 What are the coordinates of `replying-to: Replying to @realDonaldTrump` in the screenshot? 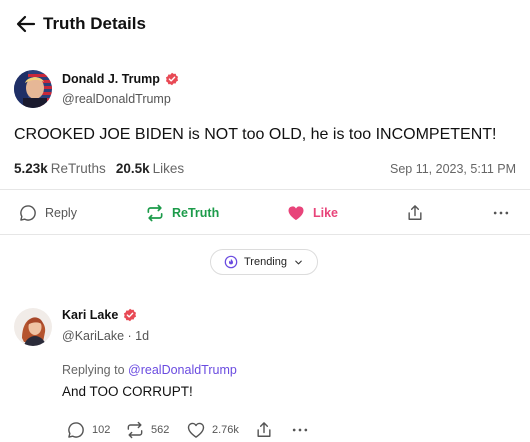 It's located at (149, 370).